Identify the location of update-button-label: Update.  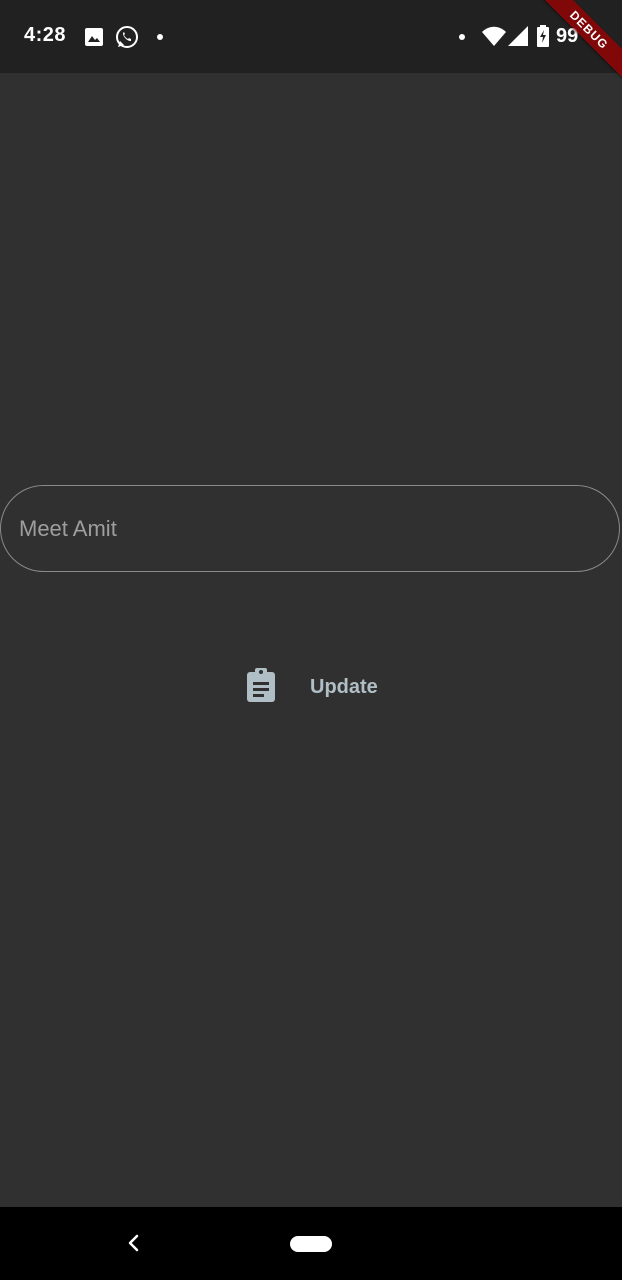
(344, 687).